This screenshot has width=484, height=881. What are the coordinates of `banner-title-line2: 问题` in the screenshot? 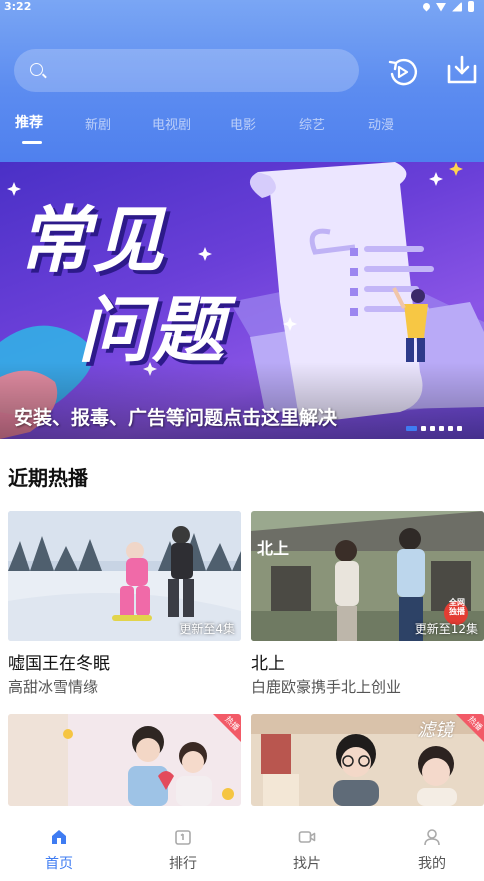 It's located at (152, 330).